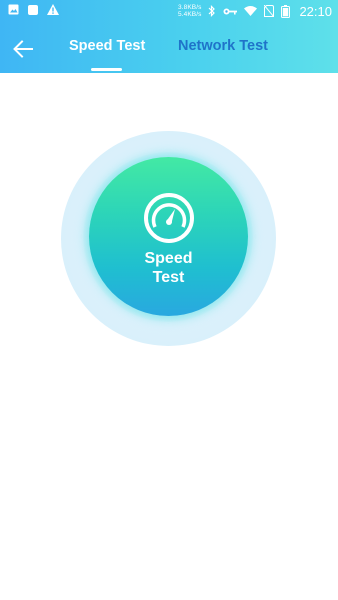 This screenshot has width=338, height=600. What do you see at coordinates (107, 46) in the screenshot?
I see `tab-speed-test: Speed Test` at bounding box center [107, 46].